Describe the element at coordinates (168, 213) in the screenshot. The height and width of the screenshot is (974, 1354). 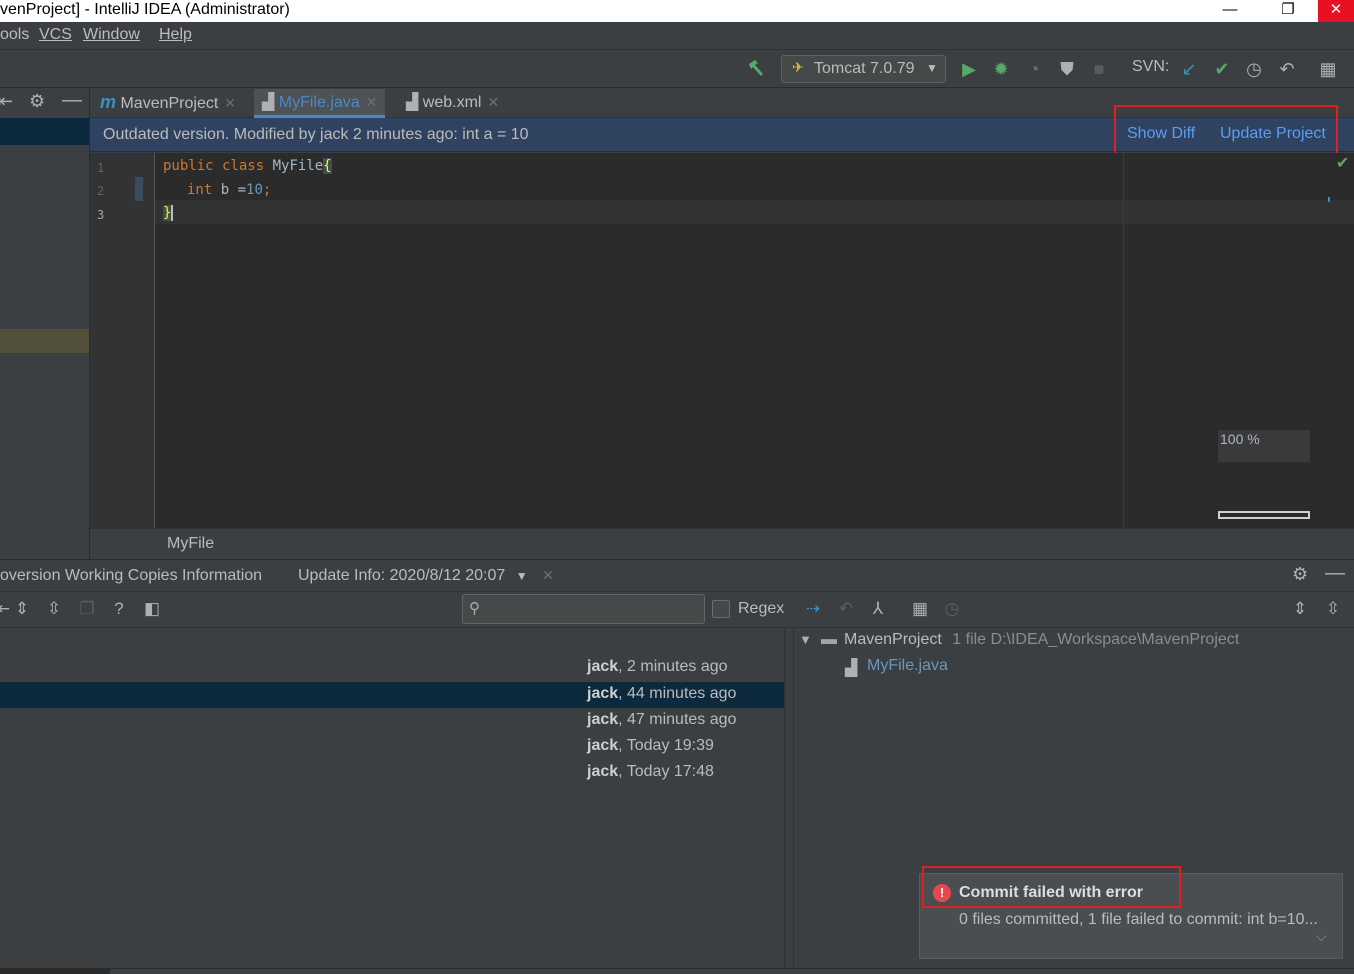
I see `code-line-3: }` at that location.